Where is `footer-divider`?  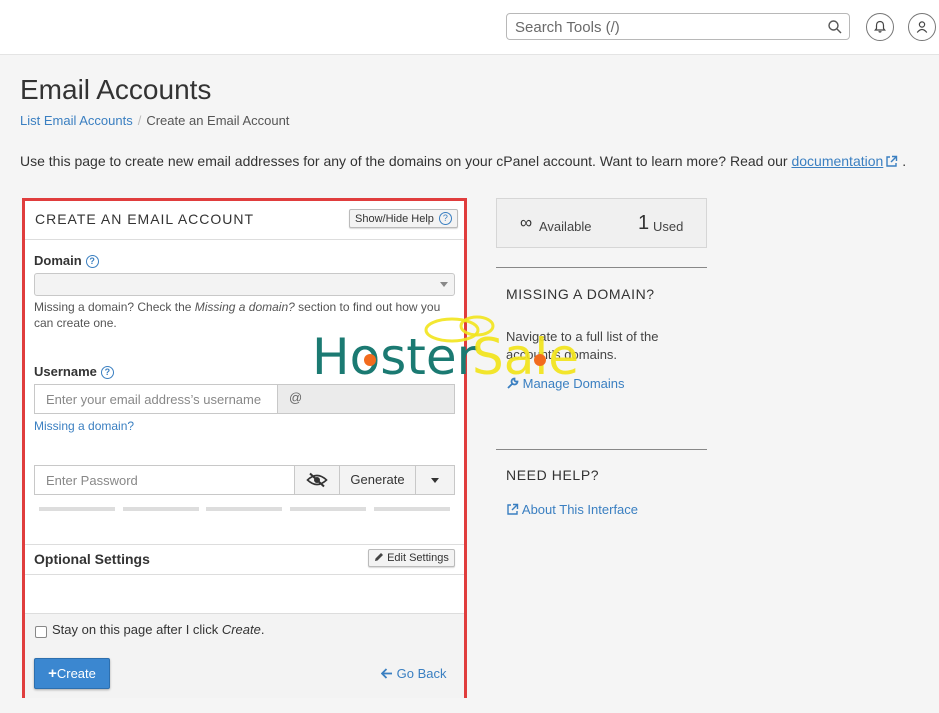
footer-divider is located at coordinates (244, 613).